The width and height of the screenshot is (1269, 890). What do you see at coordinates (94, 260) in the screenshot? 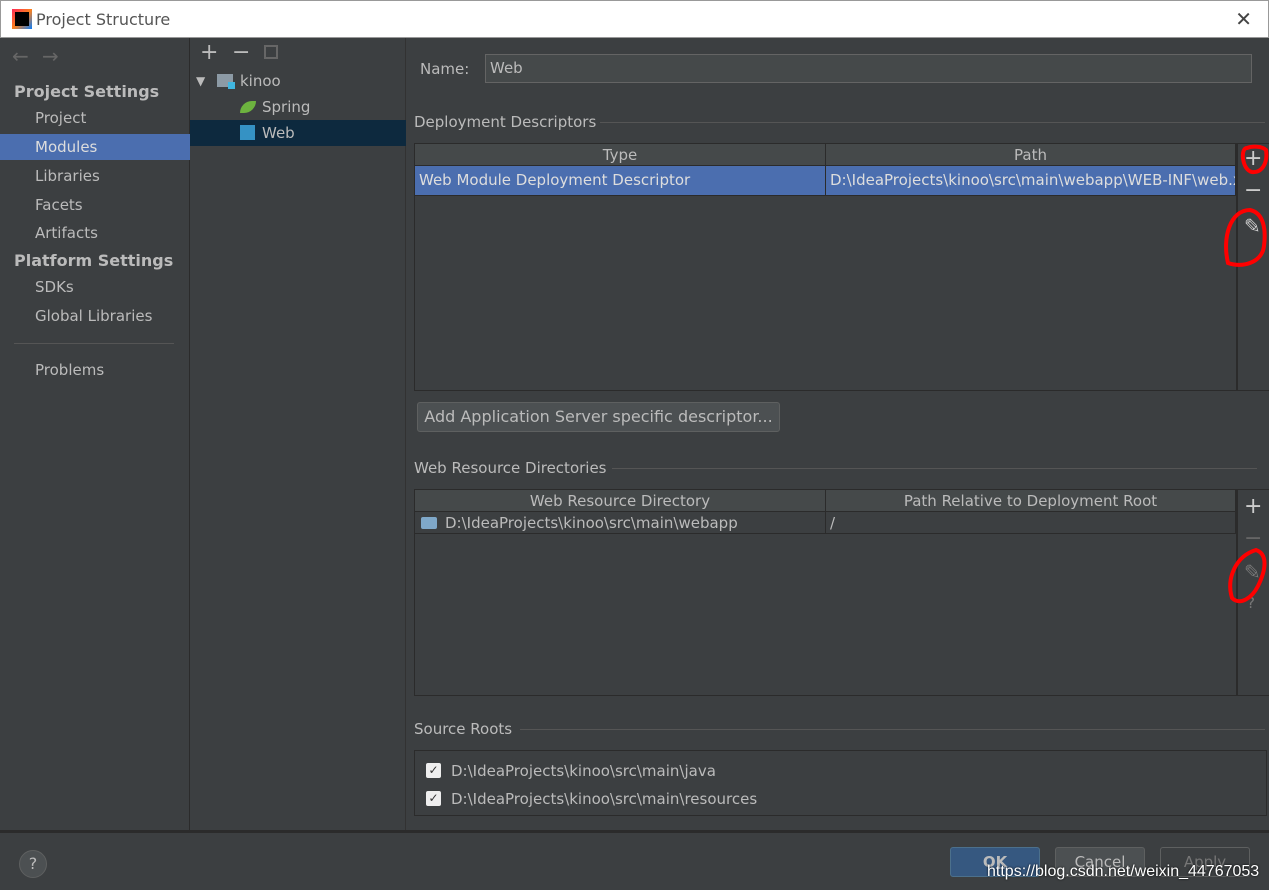
I see `platform-settings-heading: Platform Settings` at bounding box center [94, 260].